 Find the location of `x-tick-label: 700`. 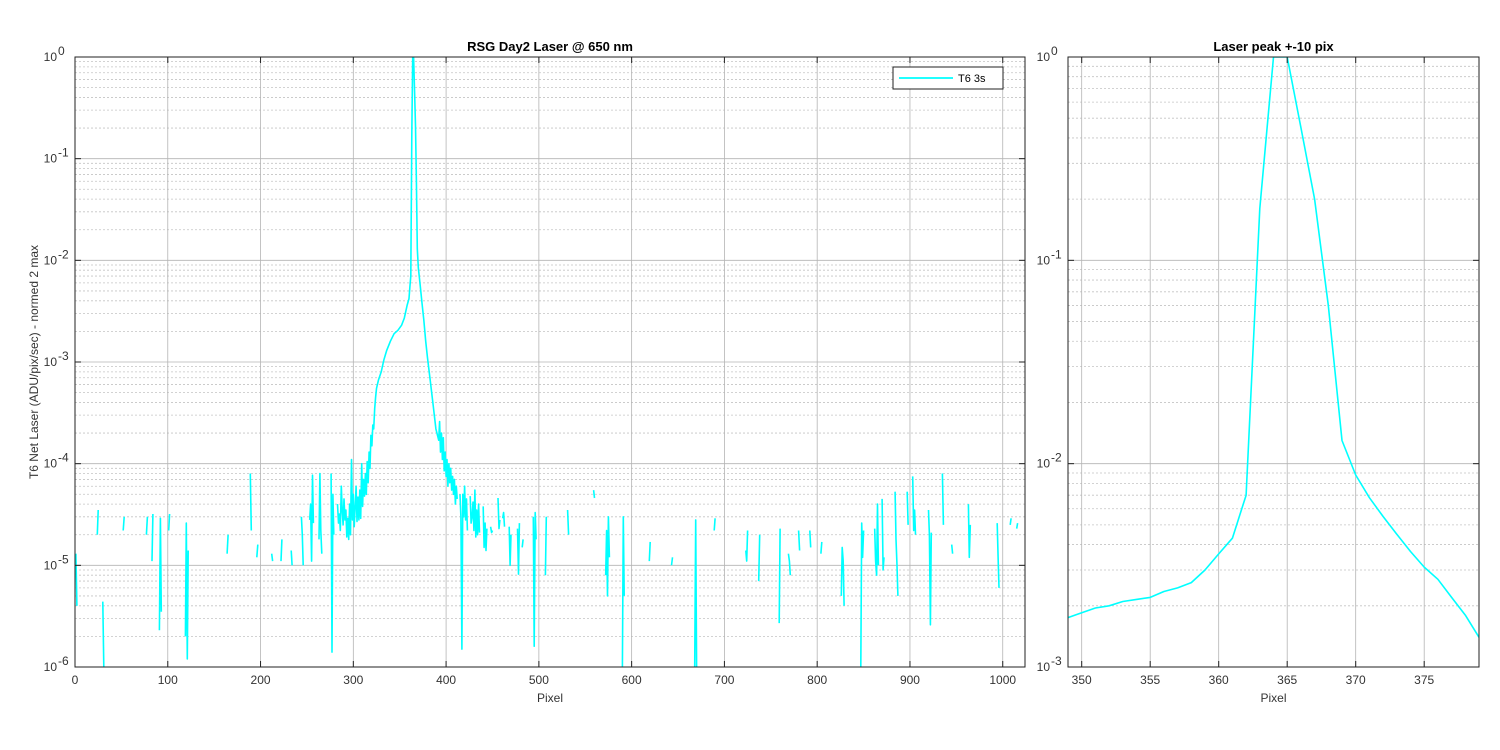

x-tick-label: 700 is located at coordinates (724, 680).